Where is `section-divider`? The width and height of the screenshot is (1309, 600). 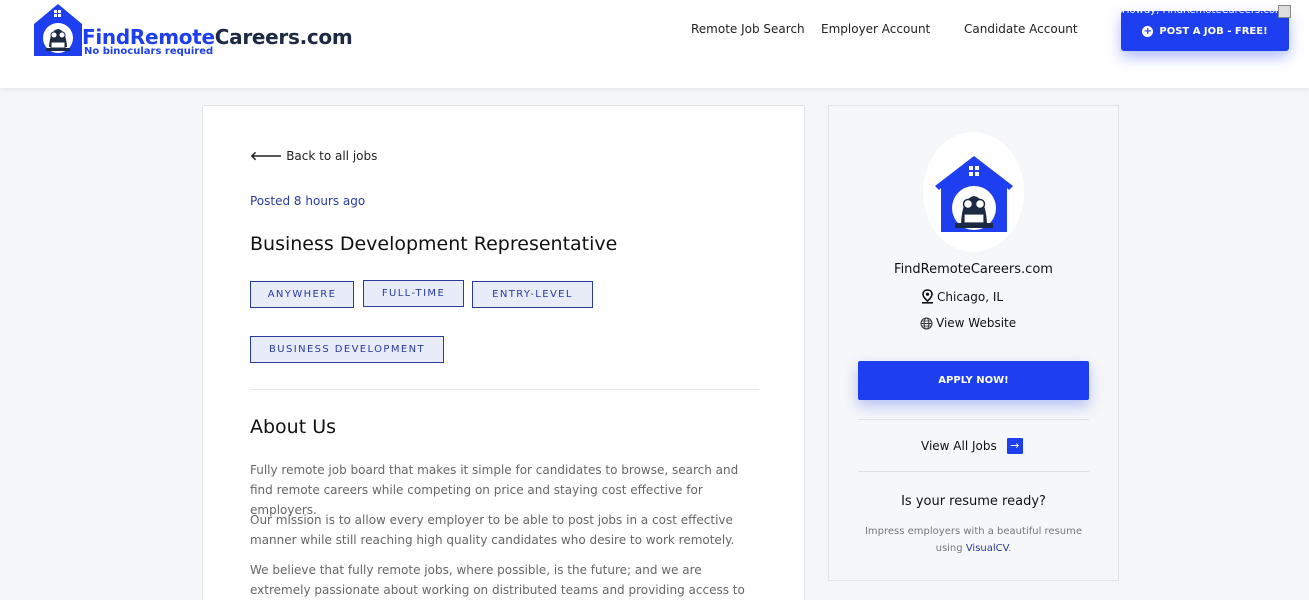
section-divider is located at coordinates (504, 389).